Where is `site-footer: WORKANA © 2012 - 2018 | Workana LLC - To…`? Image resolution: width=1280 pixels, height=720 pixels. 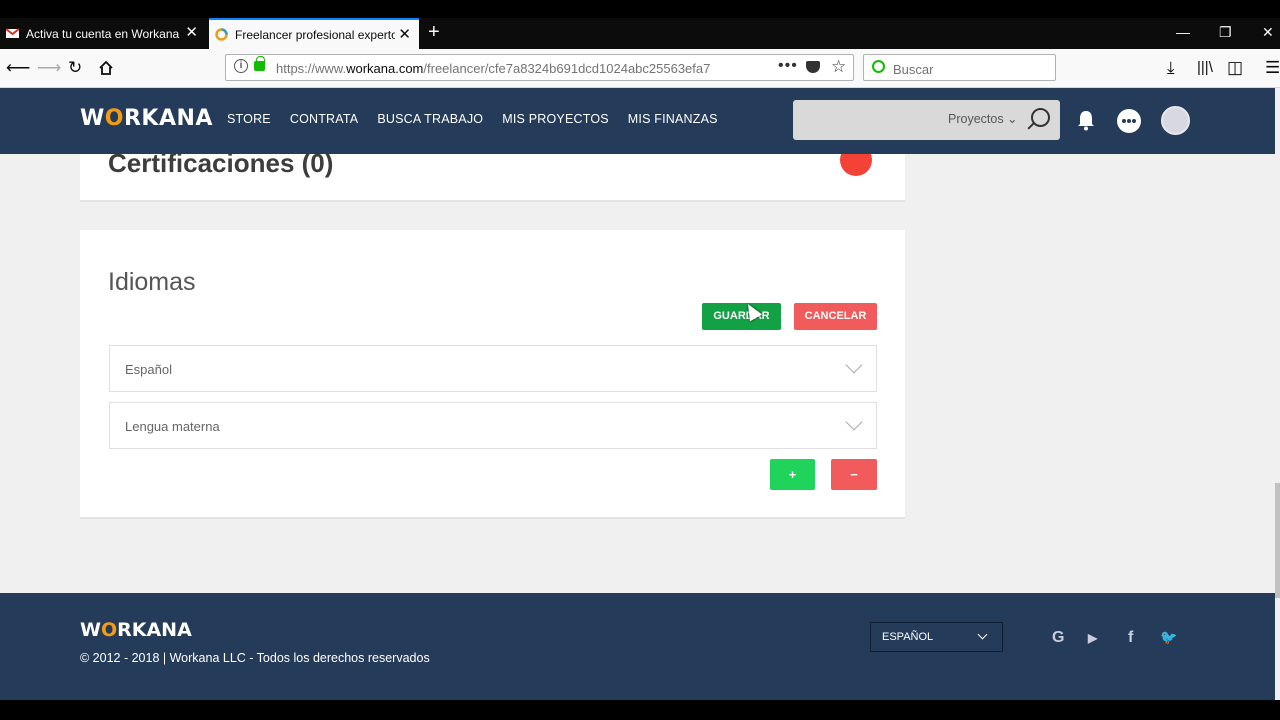 site-footer: WORKANA © 2012 - 2018 | Workana LLC - To… is located at coordinates (637, 646).